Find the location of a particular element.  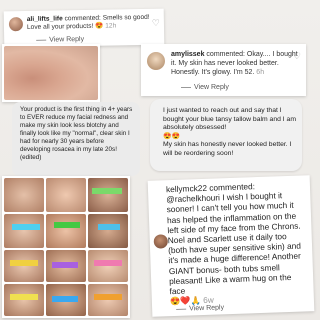

comment-footer: 😍❤️🙏 6w is located at coordinates (240, 299).